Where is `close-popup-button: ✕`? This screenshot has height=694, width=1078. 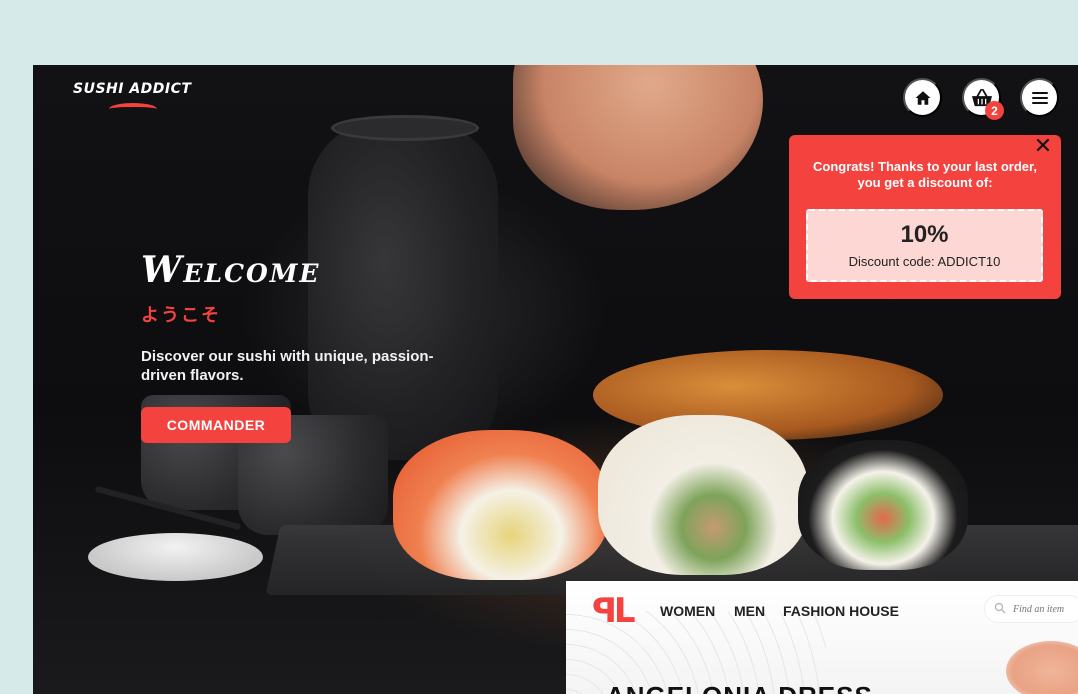 close-popup-button: ✕ is located at coordinates (1043, 146).